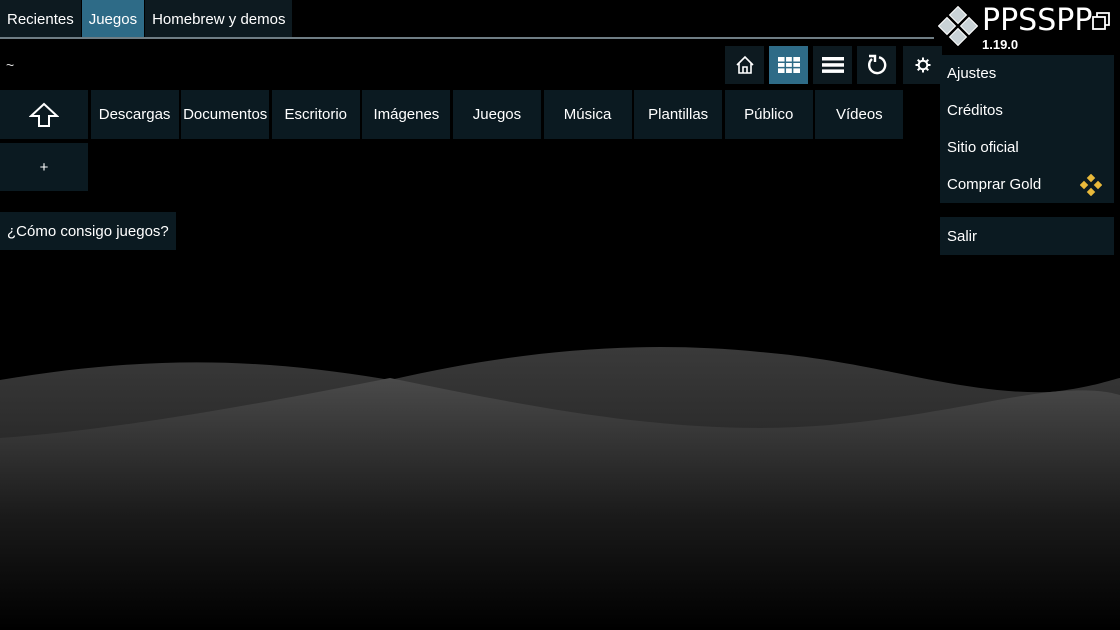 The image size is (1120, 630). I want to click on folder-label: Público, so click(769, 114).